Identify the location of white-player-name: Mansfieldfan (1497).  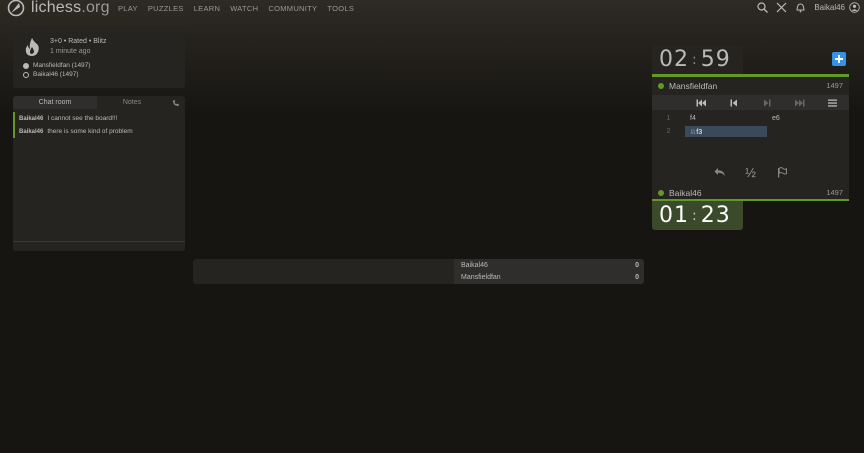
(62, 65).